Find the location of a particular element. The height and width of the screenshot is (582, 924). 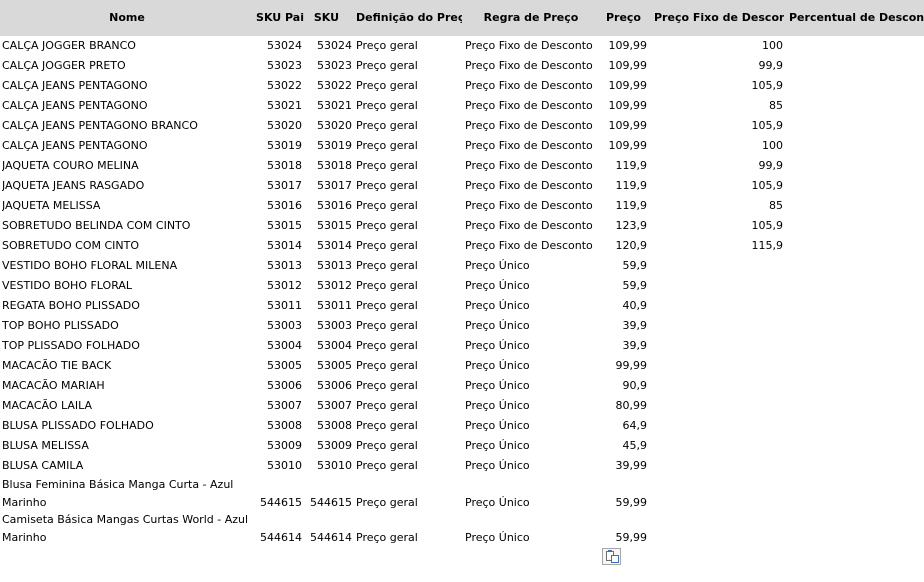

cell-preco: 90,9 is located at coordinates (623, 386).